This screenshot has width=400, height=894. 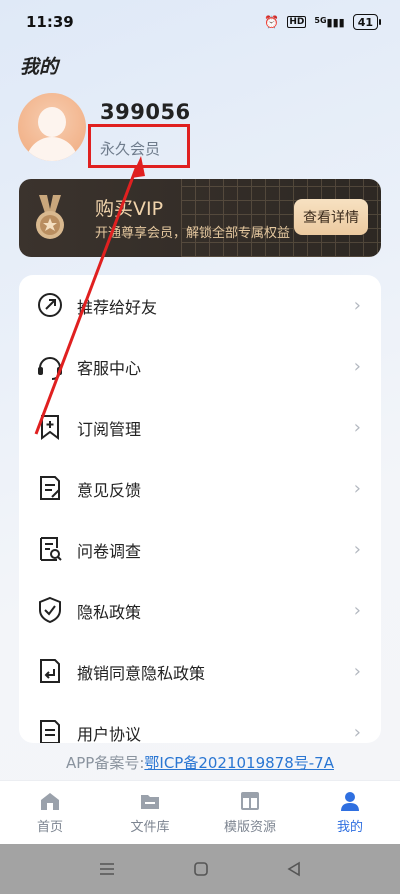 I want to click on home-icon, so click(x=50, y=801).